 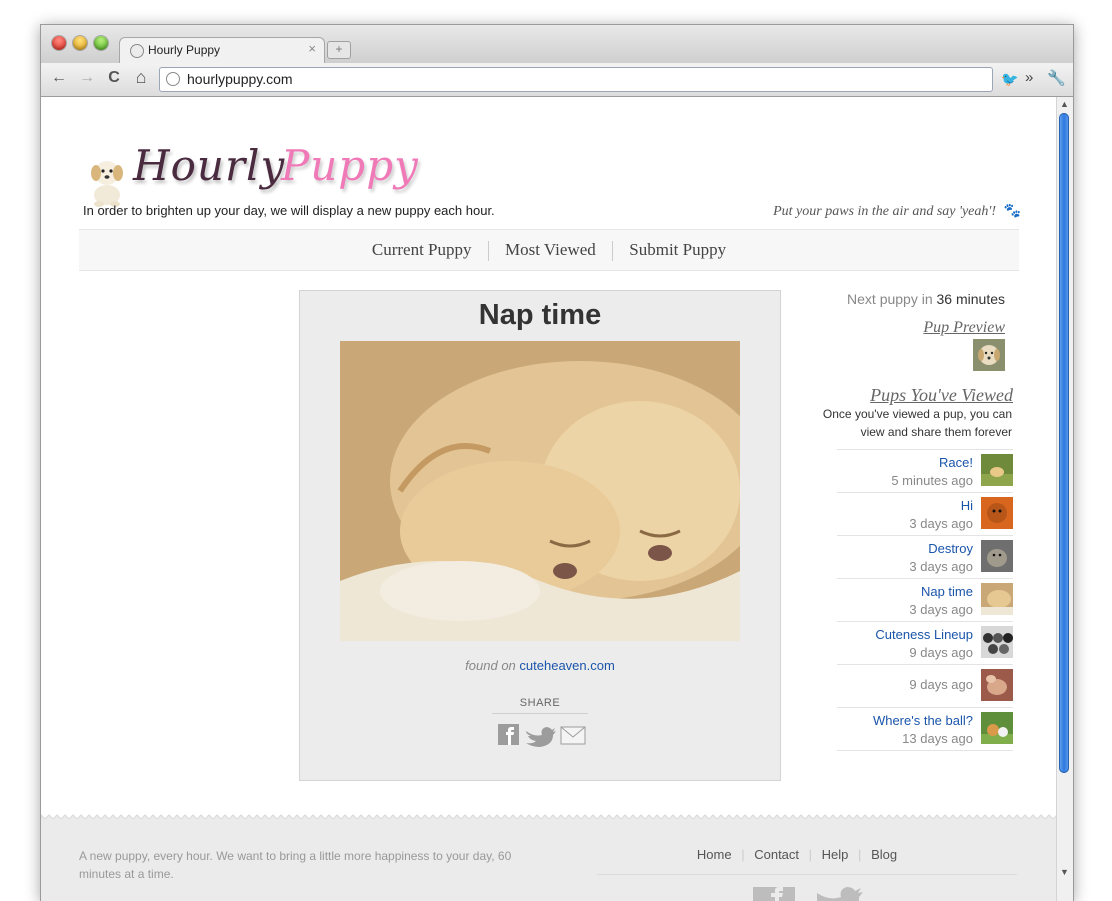 I want to click on viewed-pup-name: Destroy, so click(x=950, y=548).